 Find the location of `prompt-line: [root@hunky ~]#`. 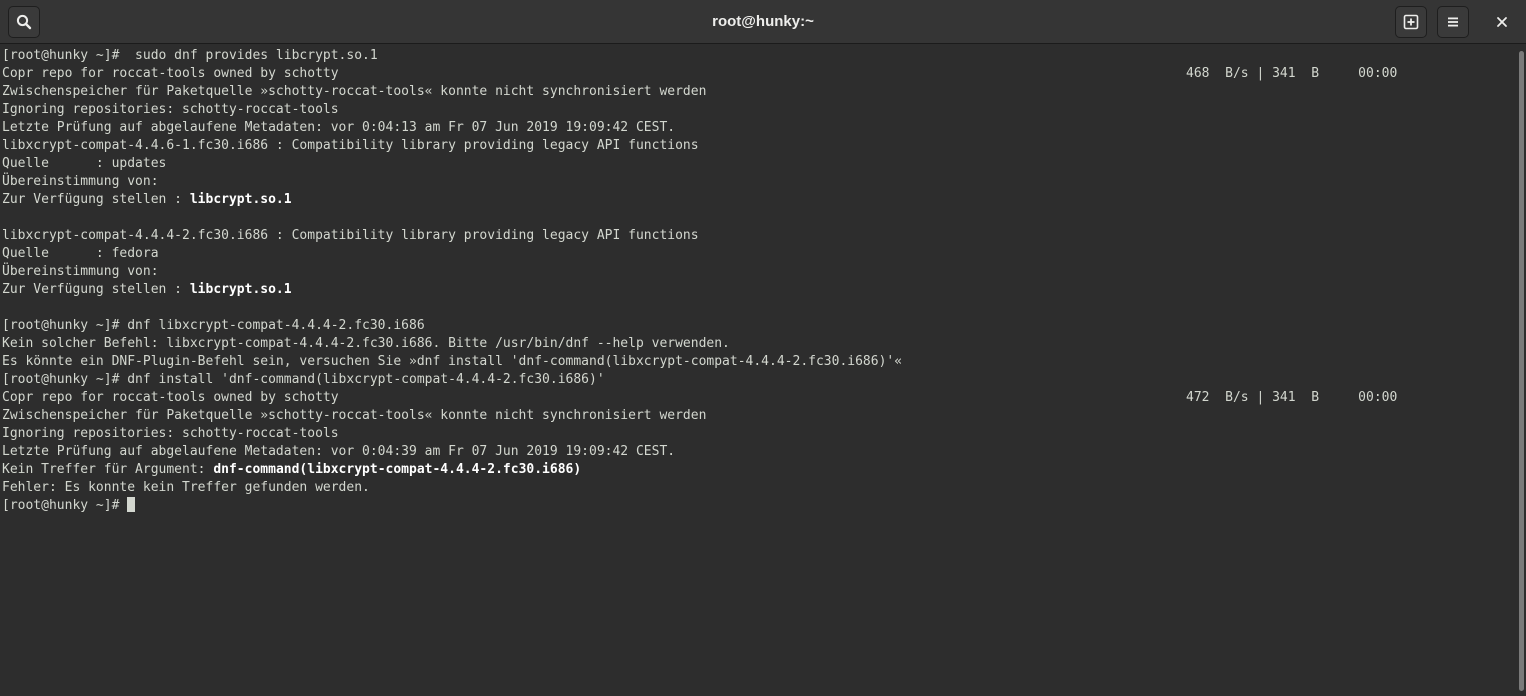

prompt-line: [root@hunky ~]# is located at coordinates (759, 506).